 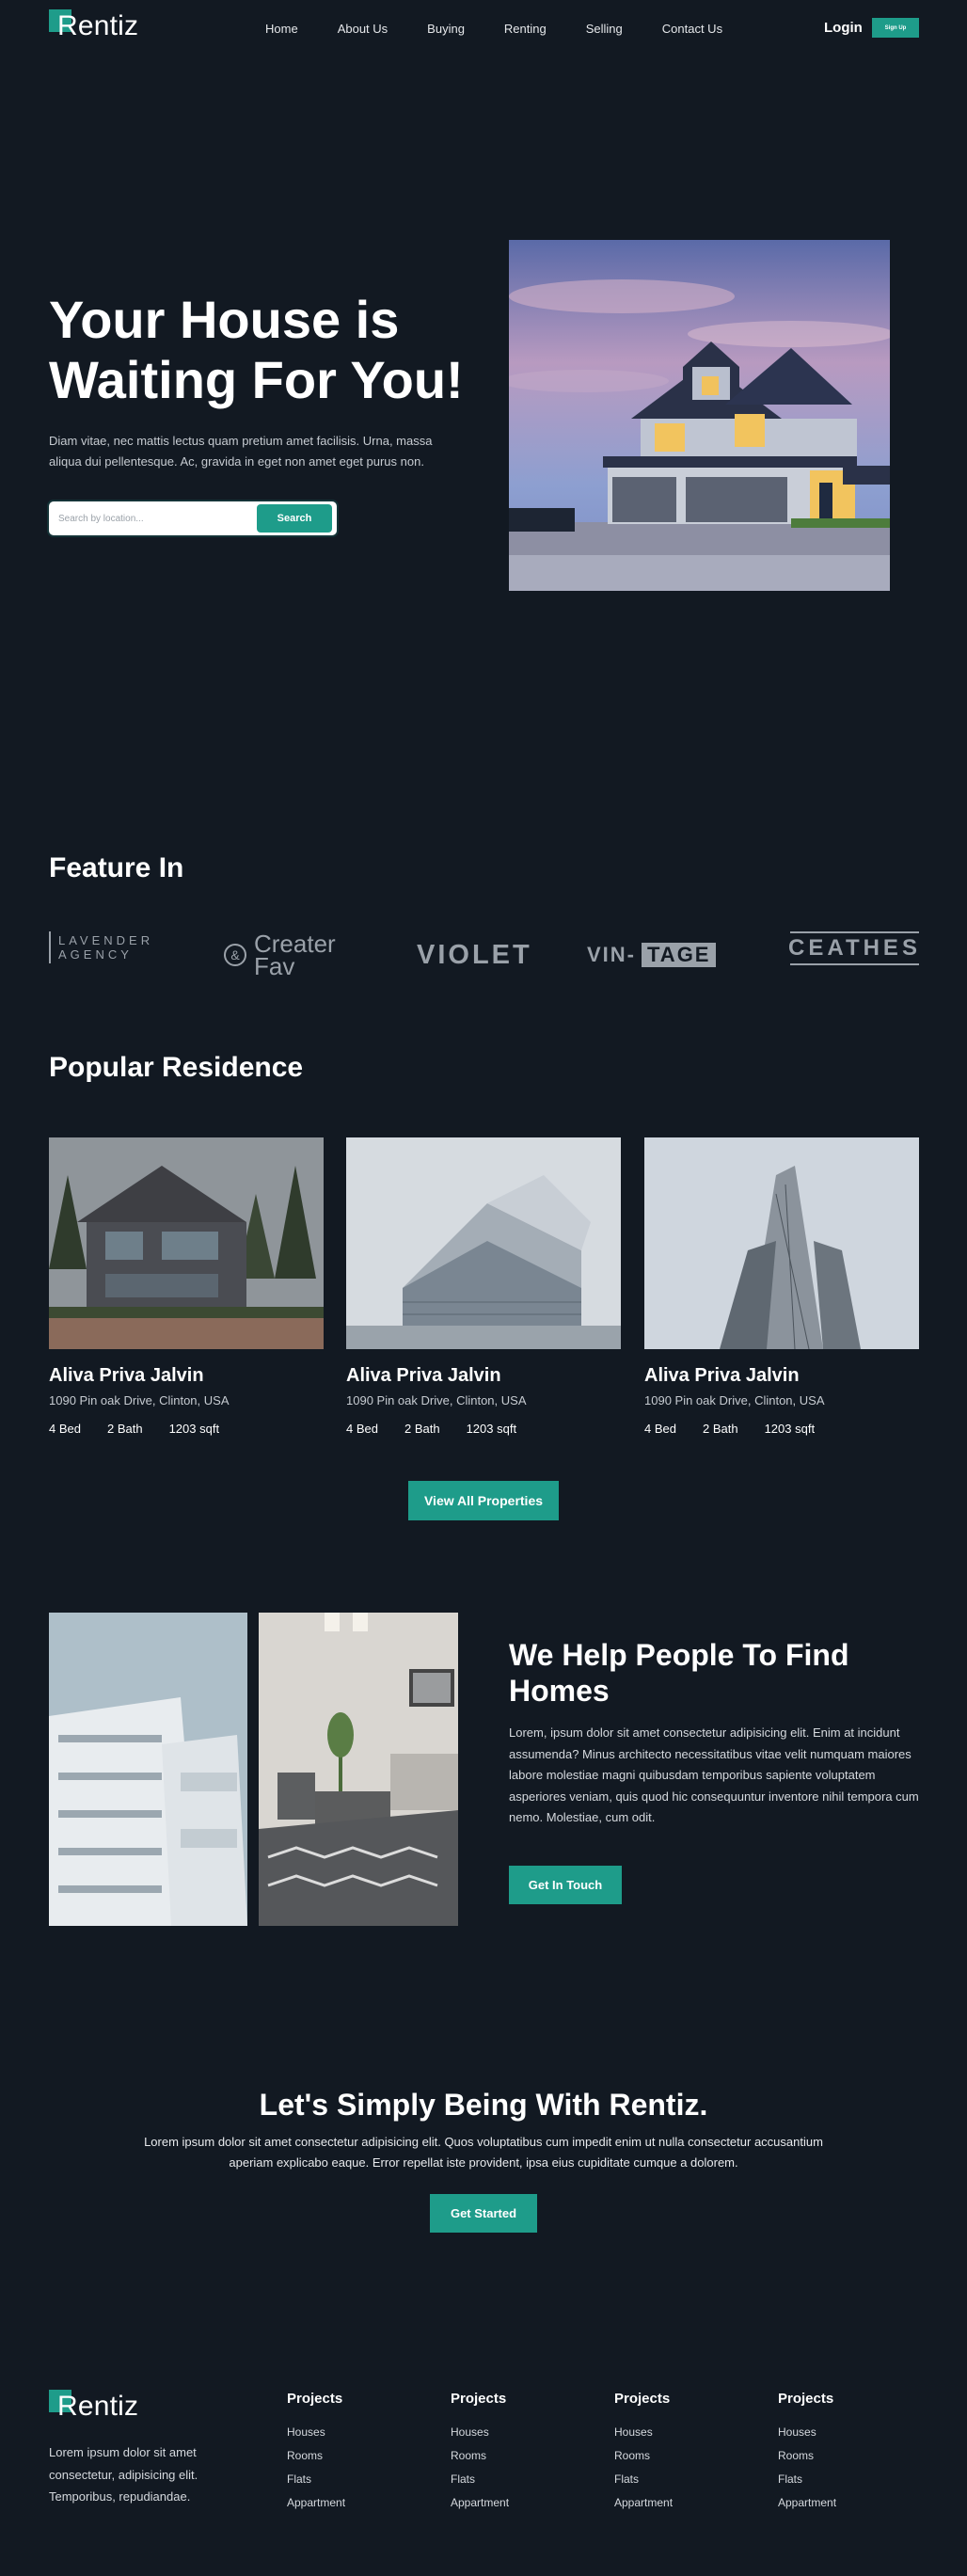 I want to click on brand-vintage-tag: TAGE, so click(x=679, y=955).